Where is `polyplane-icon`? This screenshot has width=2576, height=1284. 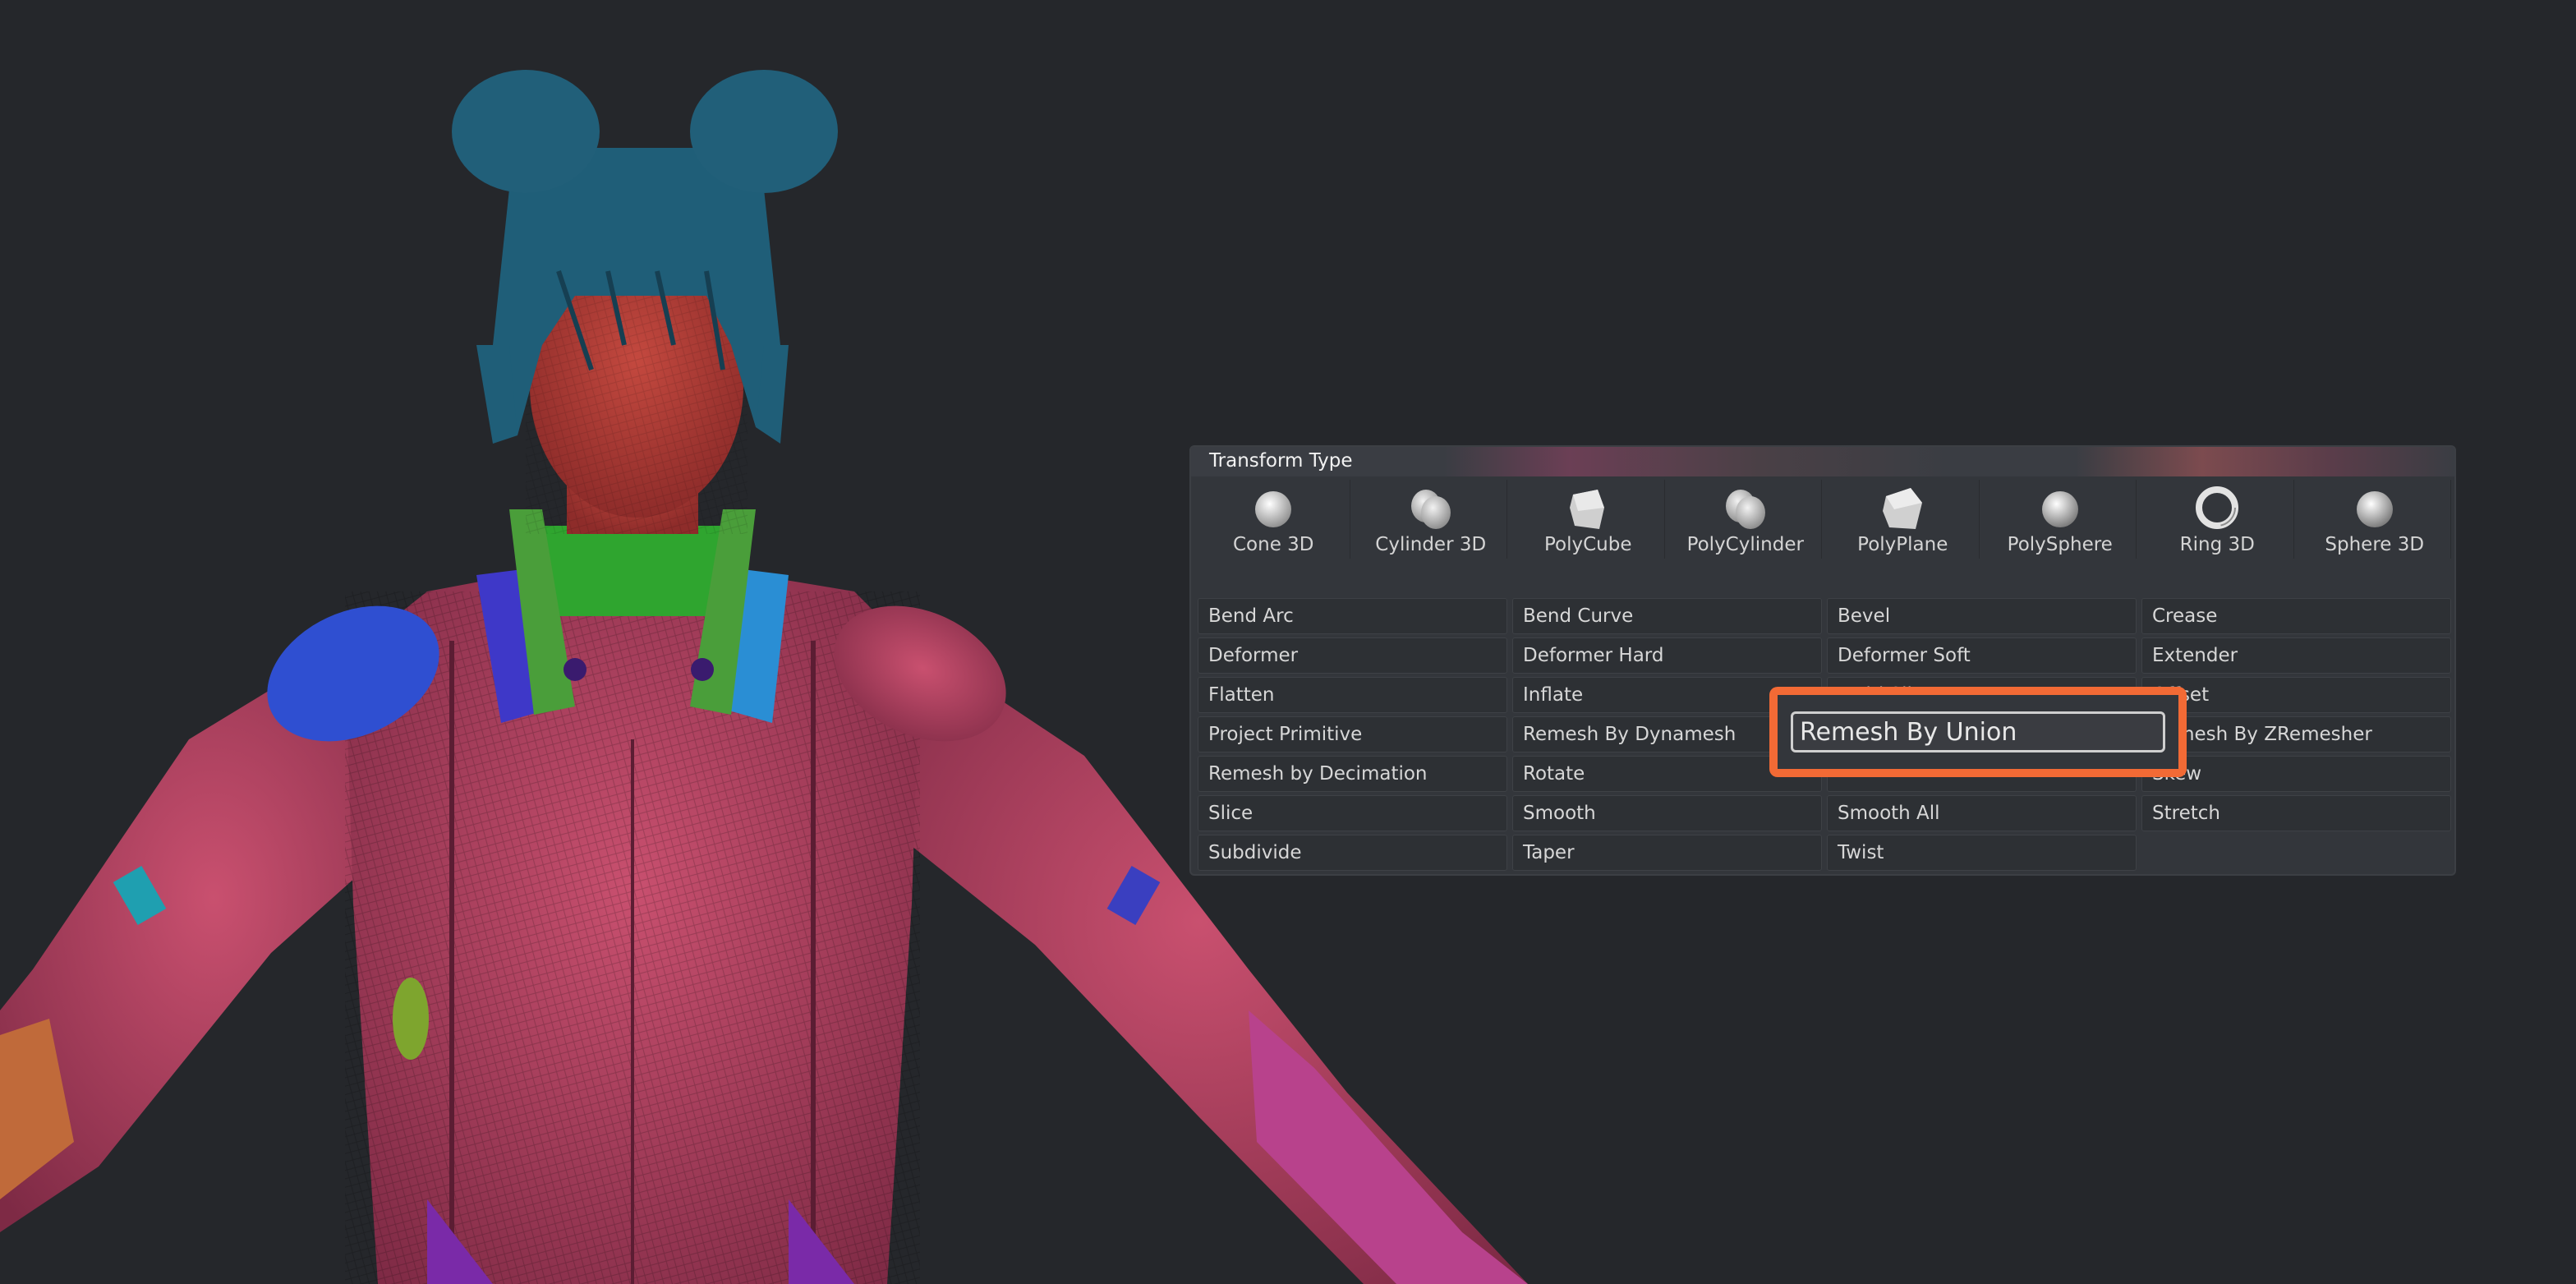
polyplane-icon is located at coordinates (1903, 509).